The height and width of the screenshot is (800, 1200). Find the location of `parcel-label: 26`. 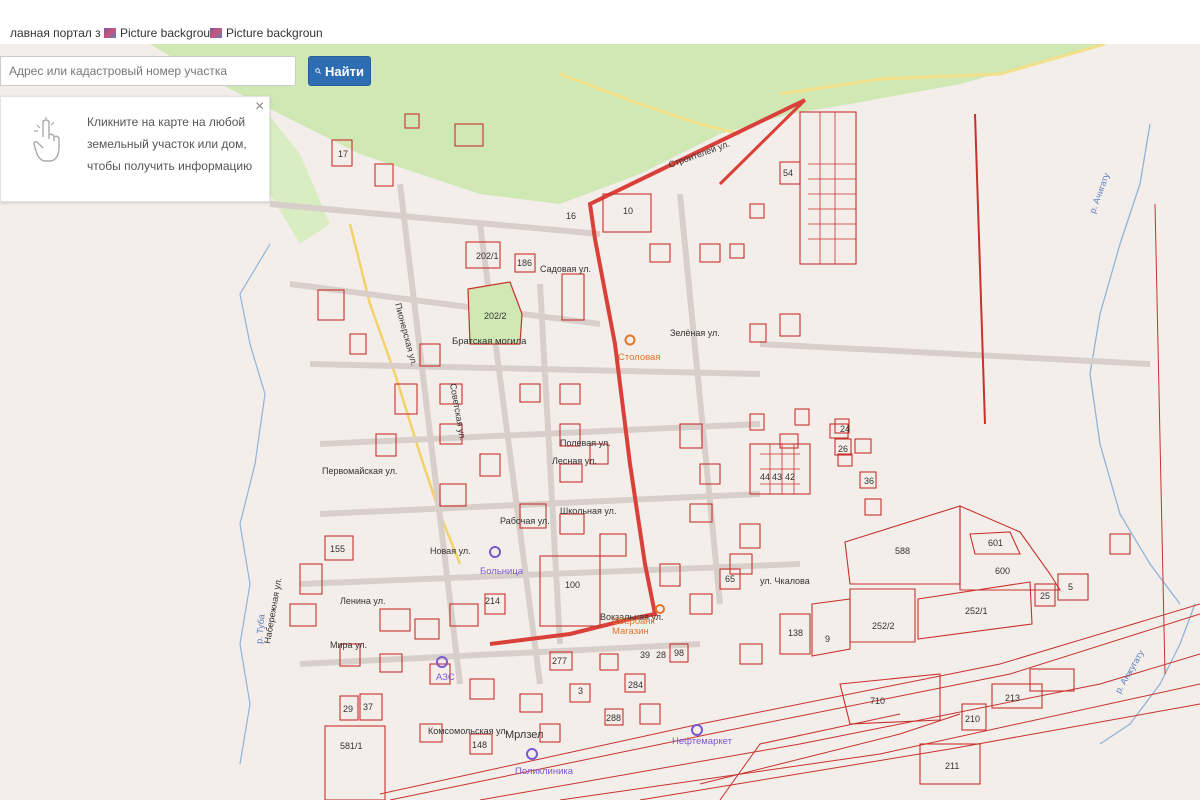

parcel-label: 26 is located at coordinates (843, 449).